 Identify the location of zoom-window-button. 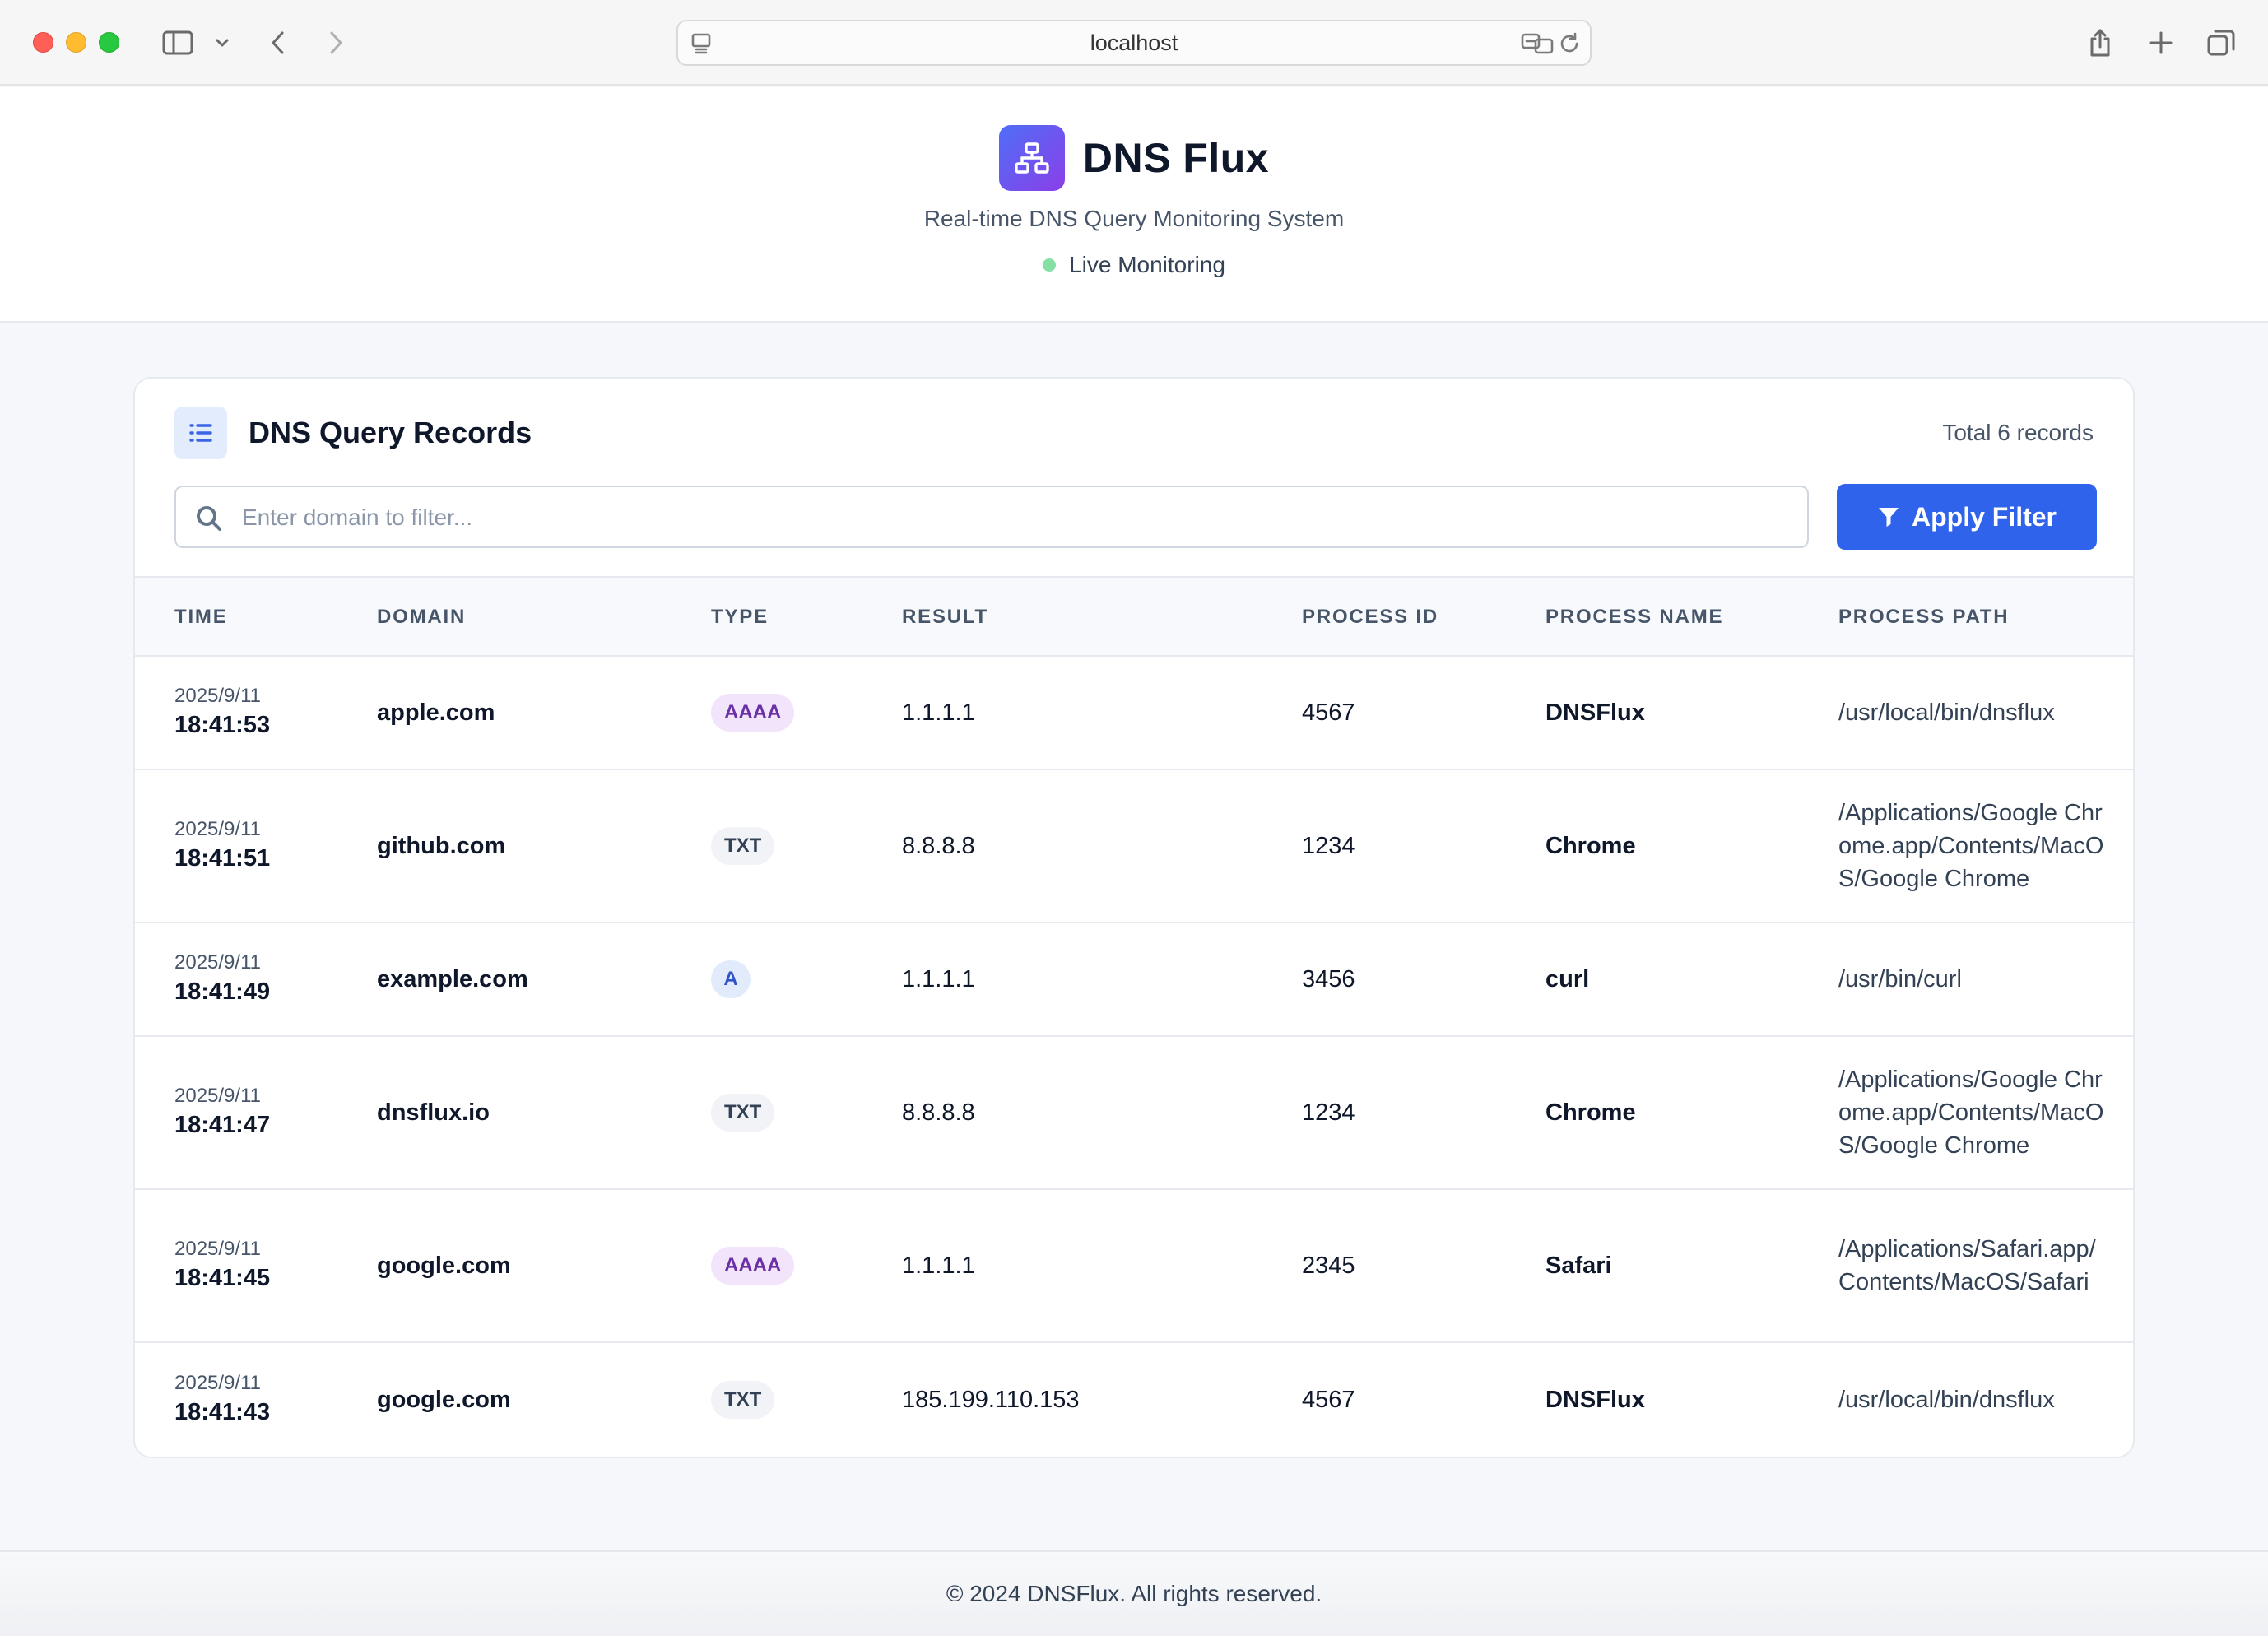
(109, 42).